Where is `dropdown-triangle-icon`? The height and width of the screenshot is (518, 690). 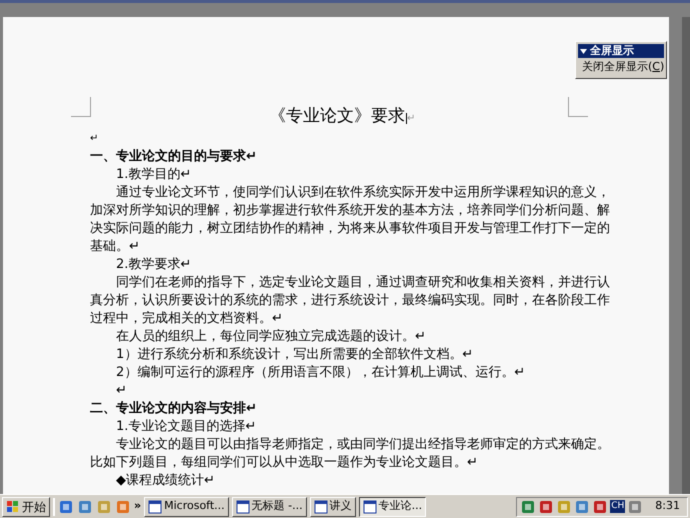
dropdown-triangle-icon is located at coordinates (583, 51).